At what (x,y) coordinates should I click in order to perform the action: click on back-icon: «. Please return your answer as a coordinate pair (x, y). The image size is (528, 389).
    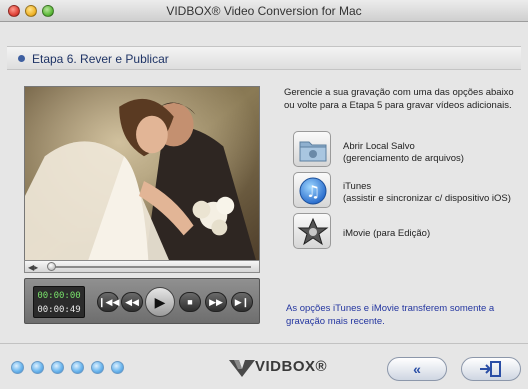
    Looking at the image, I should click on (417, 369).